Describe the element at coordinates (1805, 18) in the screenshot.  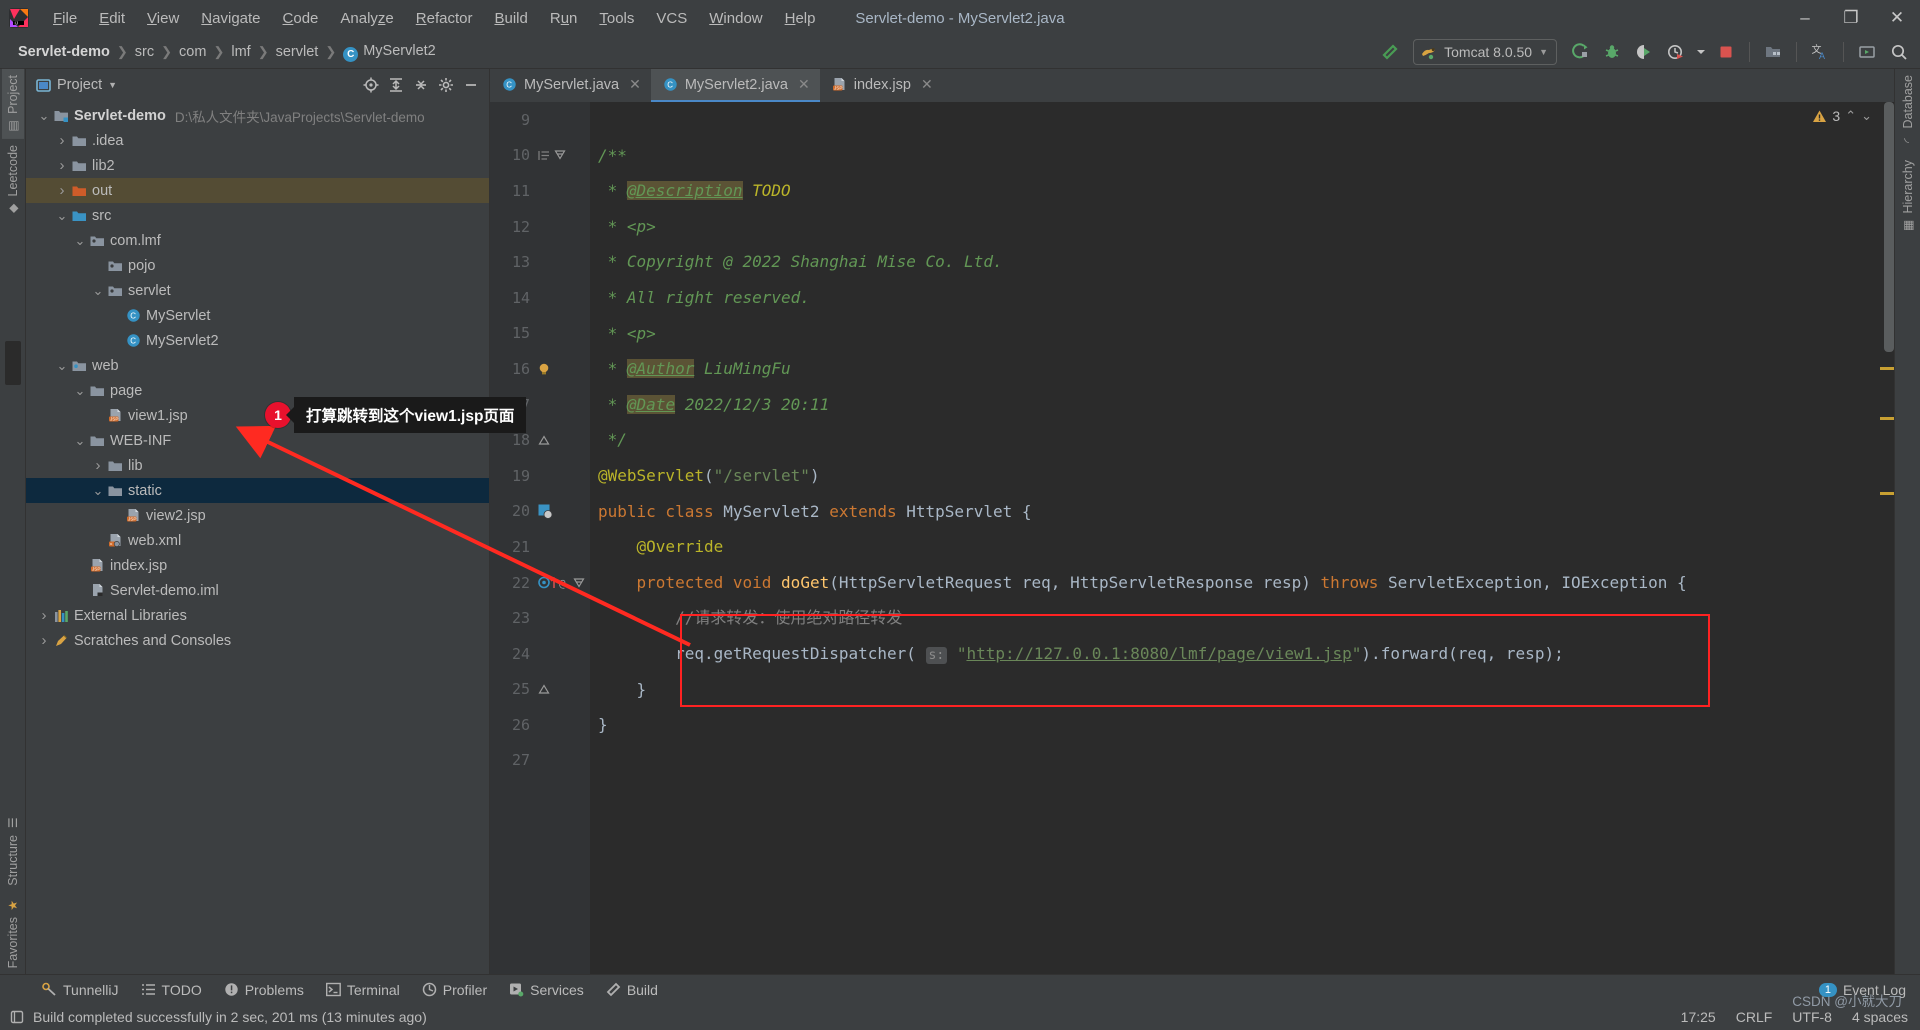
I see `minimize-button: –` at that location.